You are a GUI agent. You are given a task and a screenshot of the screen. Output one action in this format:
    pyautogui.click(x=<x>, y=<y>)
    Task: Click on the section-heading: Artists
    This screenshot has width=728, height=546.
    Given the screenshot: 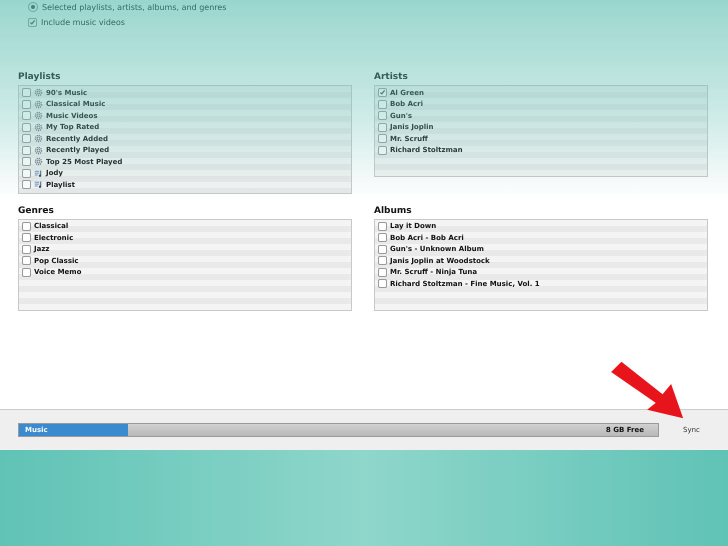 What is the action you would take?
    pyautogui.click(x=391, y=77)
    